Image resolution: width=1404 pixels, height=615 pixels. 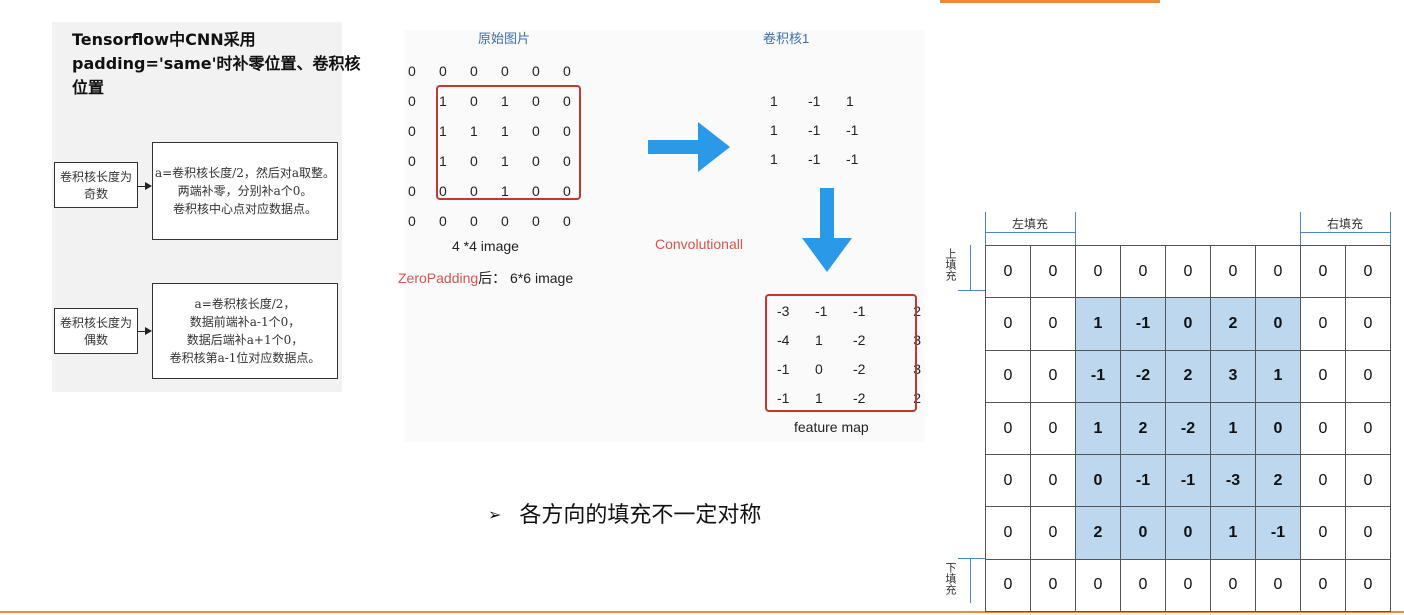 I want to click on kernel-cell-row: 1 -1 1, so click(x=817, y=100).